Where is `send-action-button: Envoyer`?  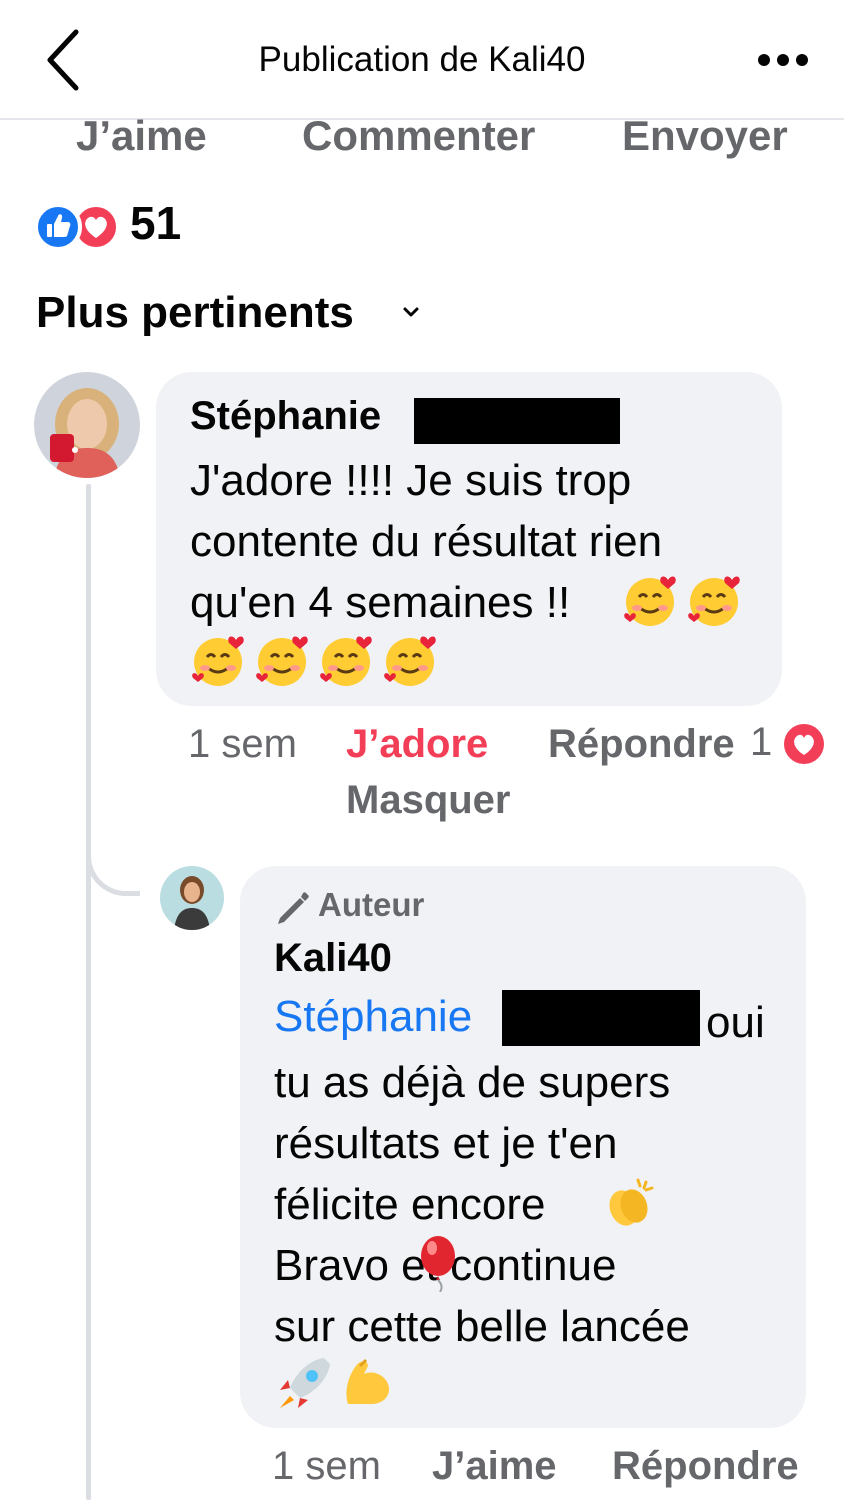
send-action-button: Envoyer is located at coordinates (705, 136).